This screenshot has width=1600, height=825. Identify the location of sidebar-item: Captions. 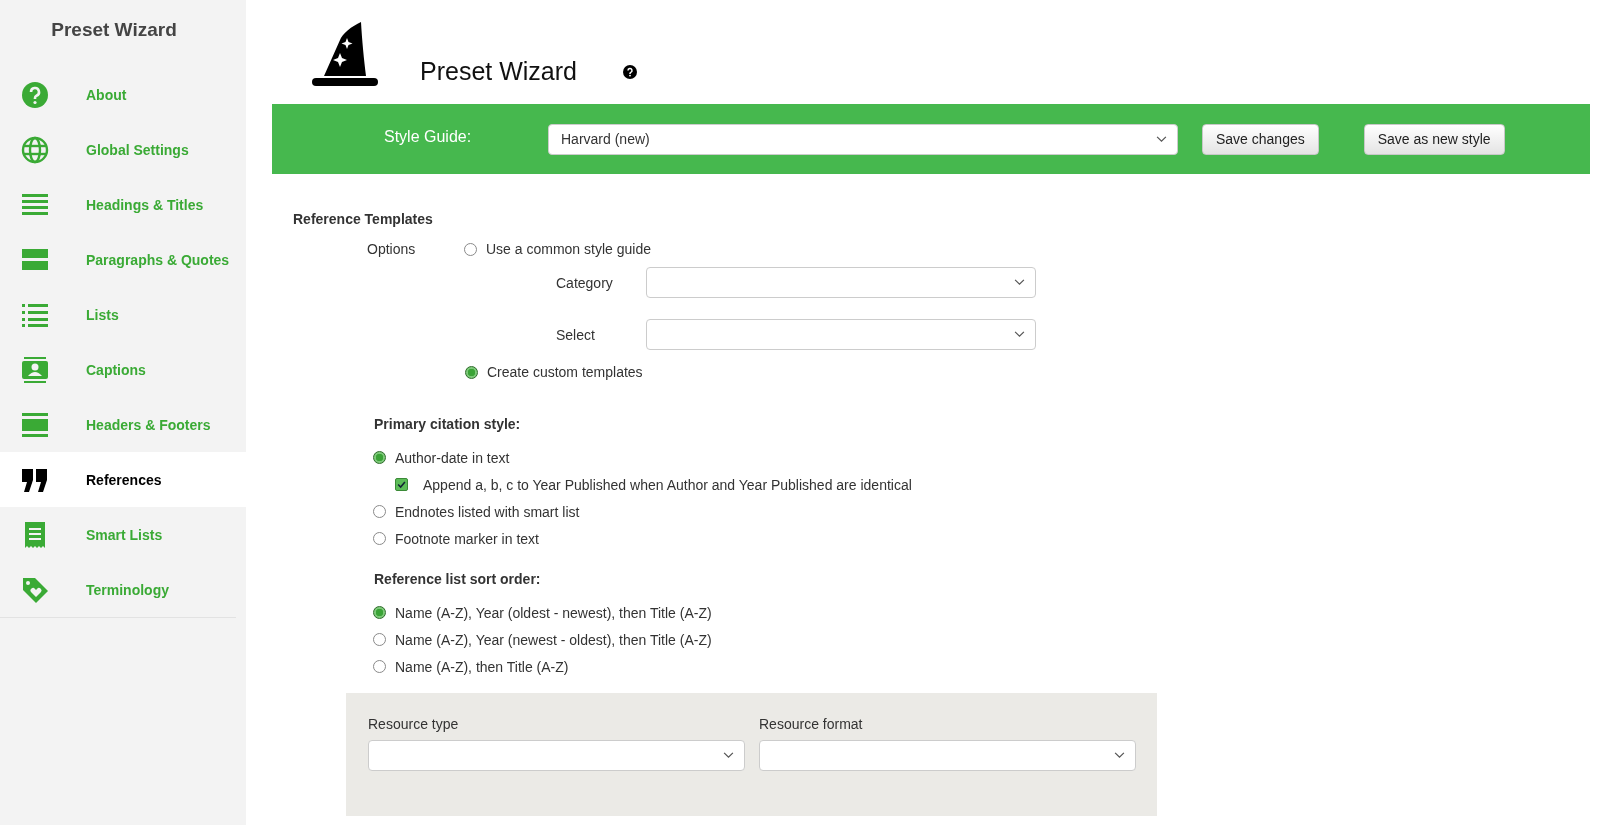
(123, 369).